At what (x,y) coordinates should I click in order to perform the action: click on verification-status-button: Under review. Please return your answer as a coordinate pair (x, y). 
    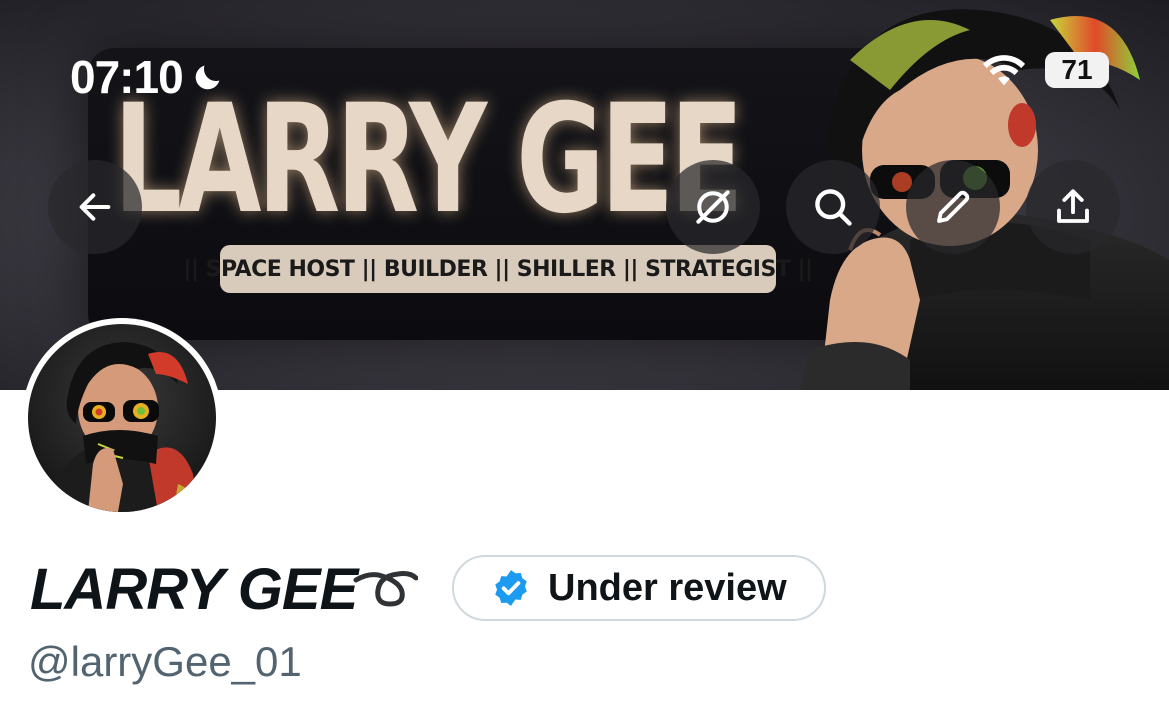
    Looking at the image, I should click on (639, 588).